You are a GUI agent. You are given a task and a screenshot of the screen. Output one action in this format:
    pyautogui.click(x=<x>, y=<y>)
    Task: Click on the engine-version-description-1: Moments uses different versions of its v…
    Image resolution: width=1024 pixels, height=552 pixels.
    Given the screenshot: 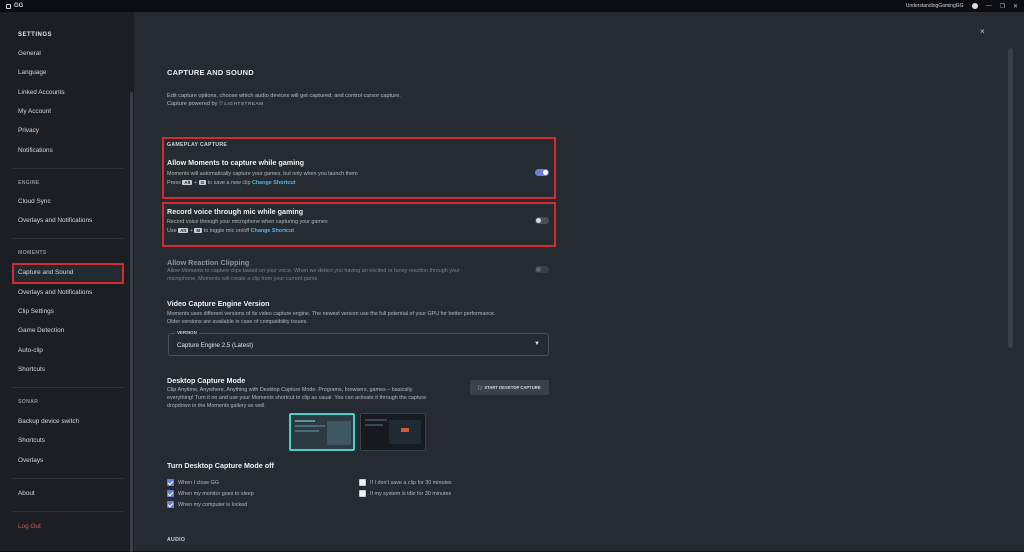 What is the action you would take?
    pyautogui.click(x=331, y=314)
    